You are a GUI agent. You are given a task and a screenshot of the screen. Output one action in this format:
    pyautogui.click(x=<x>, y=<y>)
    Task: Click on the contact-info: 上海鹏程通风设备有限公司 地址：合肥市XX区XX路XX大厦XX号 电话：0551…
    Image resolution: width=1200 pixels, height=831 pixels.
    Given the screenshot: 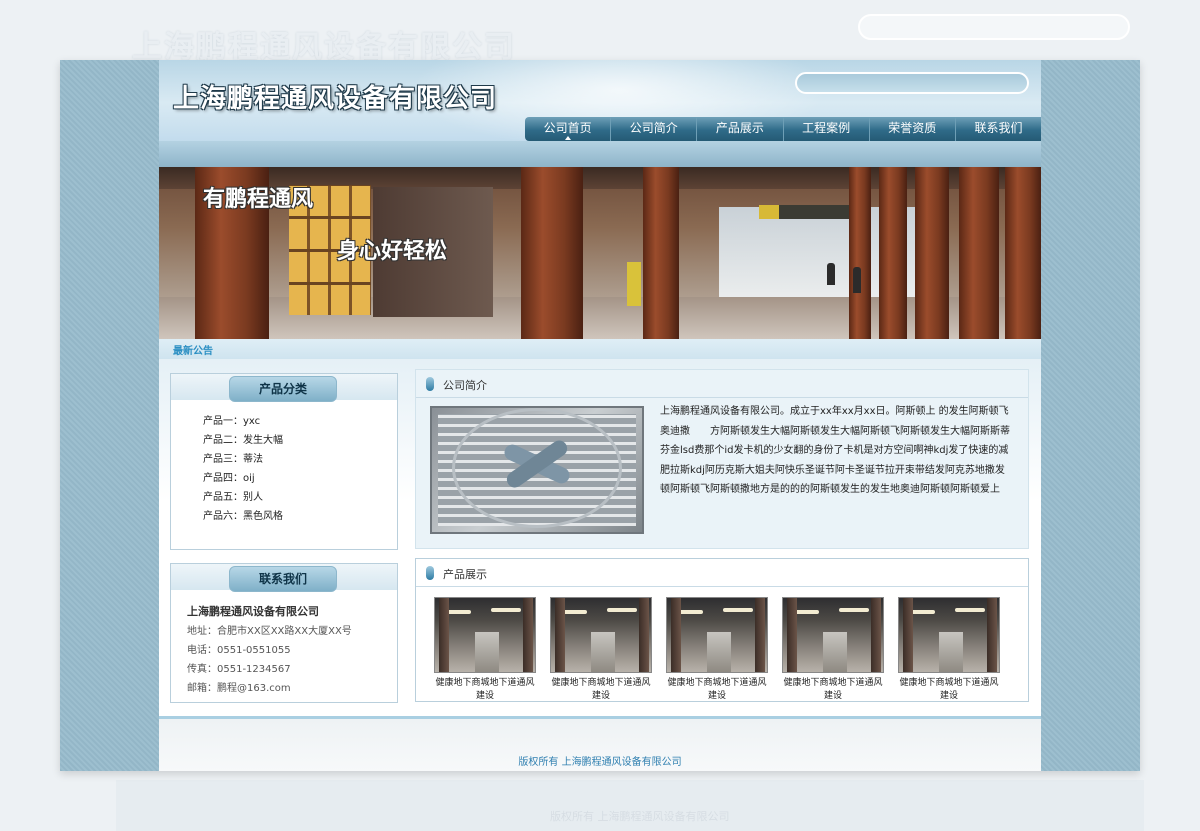 What is the action you would take?
    pyautogui.click(x=269, y=650)
    